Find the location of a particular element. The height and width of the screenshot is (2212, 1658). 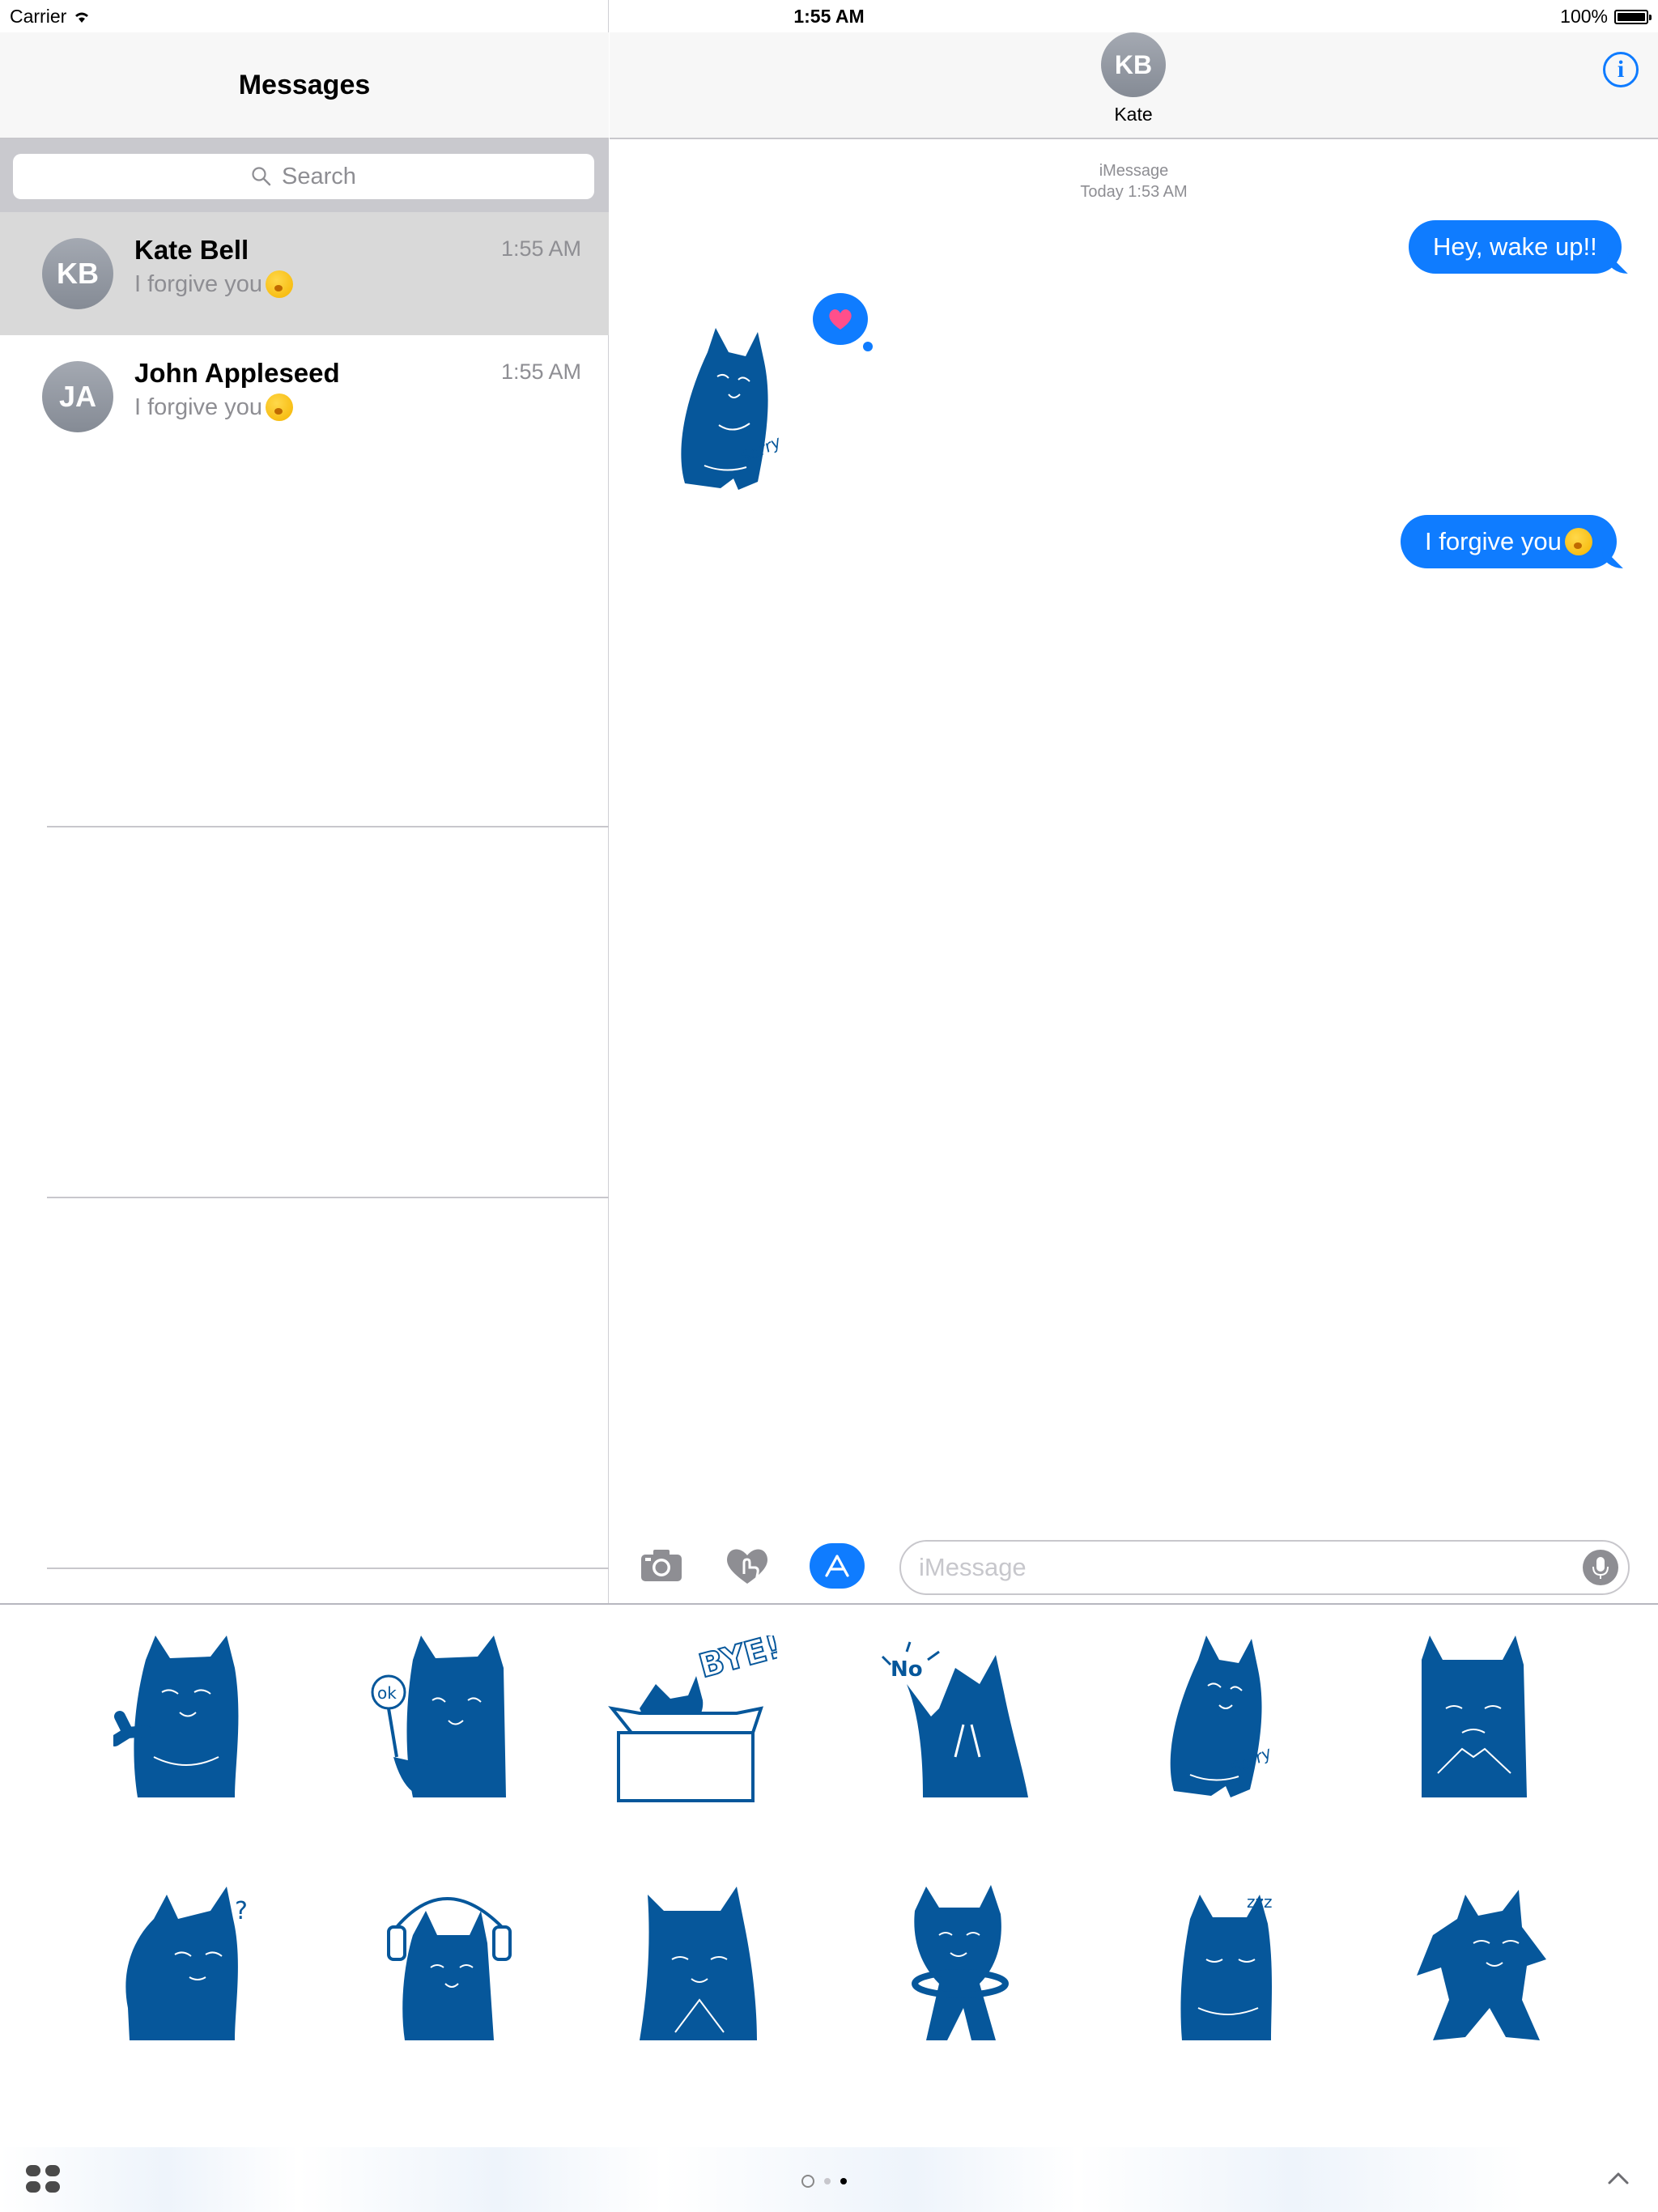

sidebar-title: Messages is located at coordinates (304, 85).